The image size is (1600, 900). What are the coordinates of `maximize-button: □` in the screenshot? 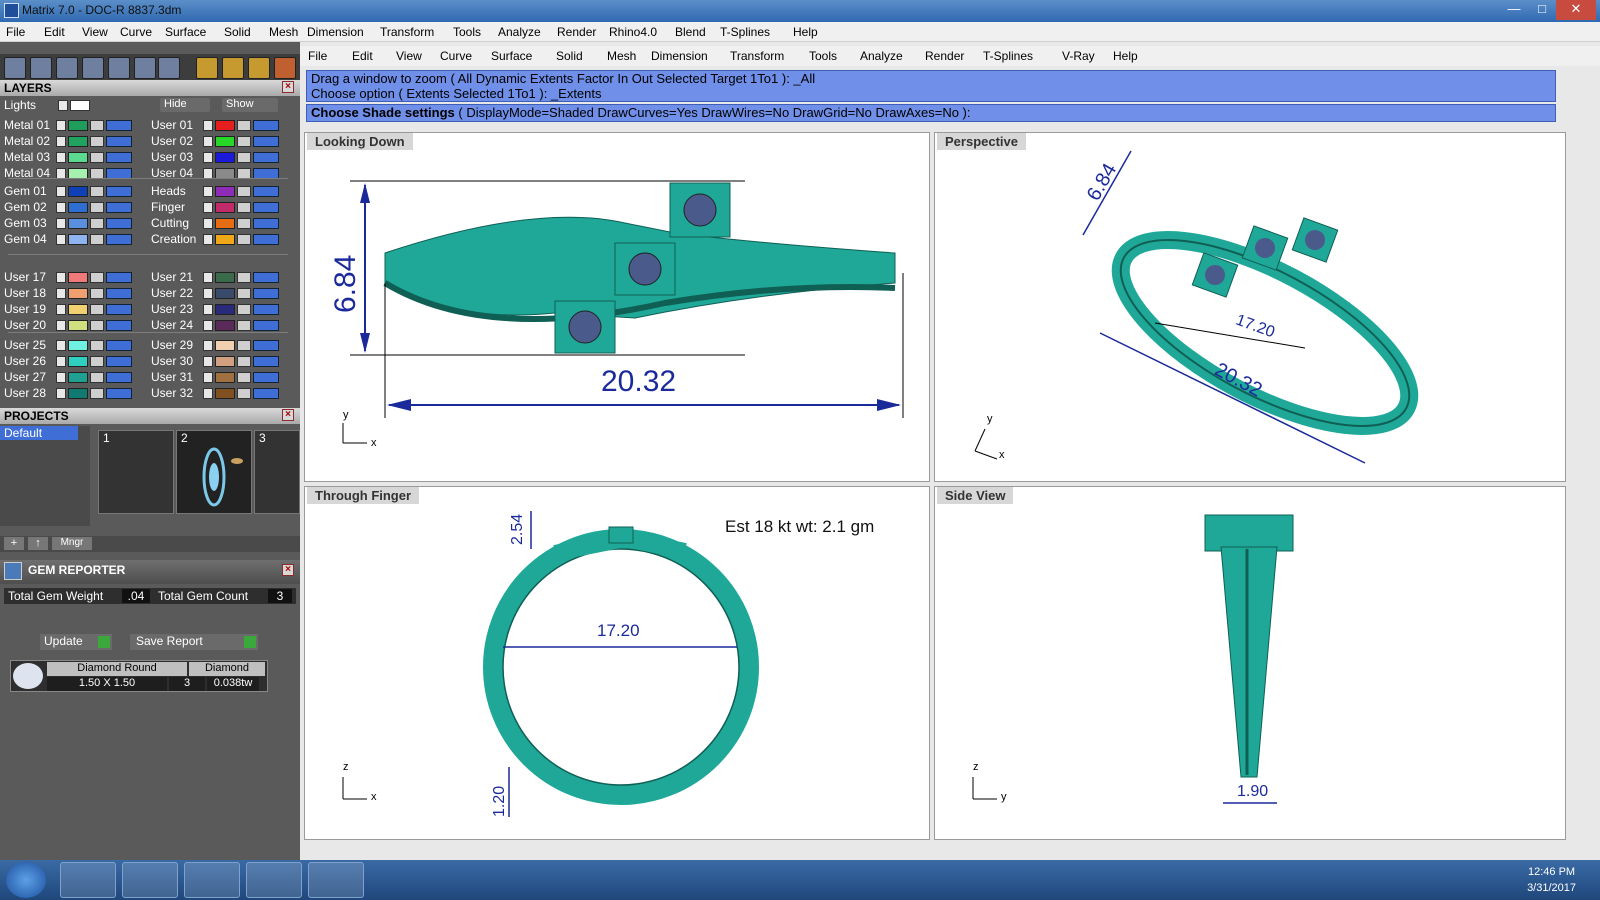 It's located at (1542, 10).